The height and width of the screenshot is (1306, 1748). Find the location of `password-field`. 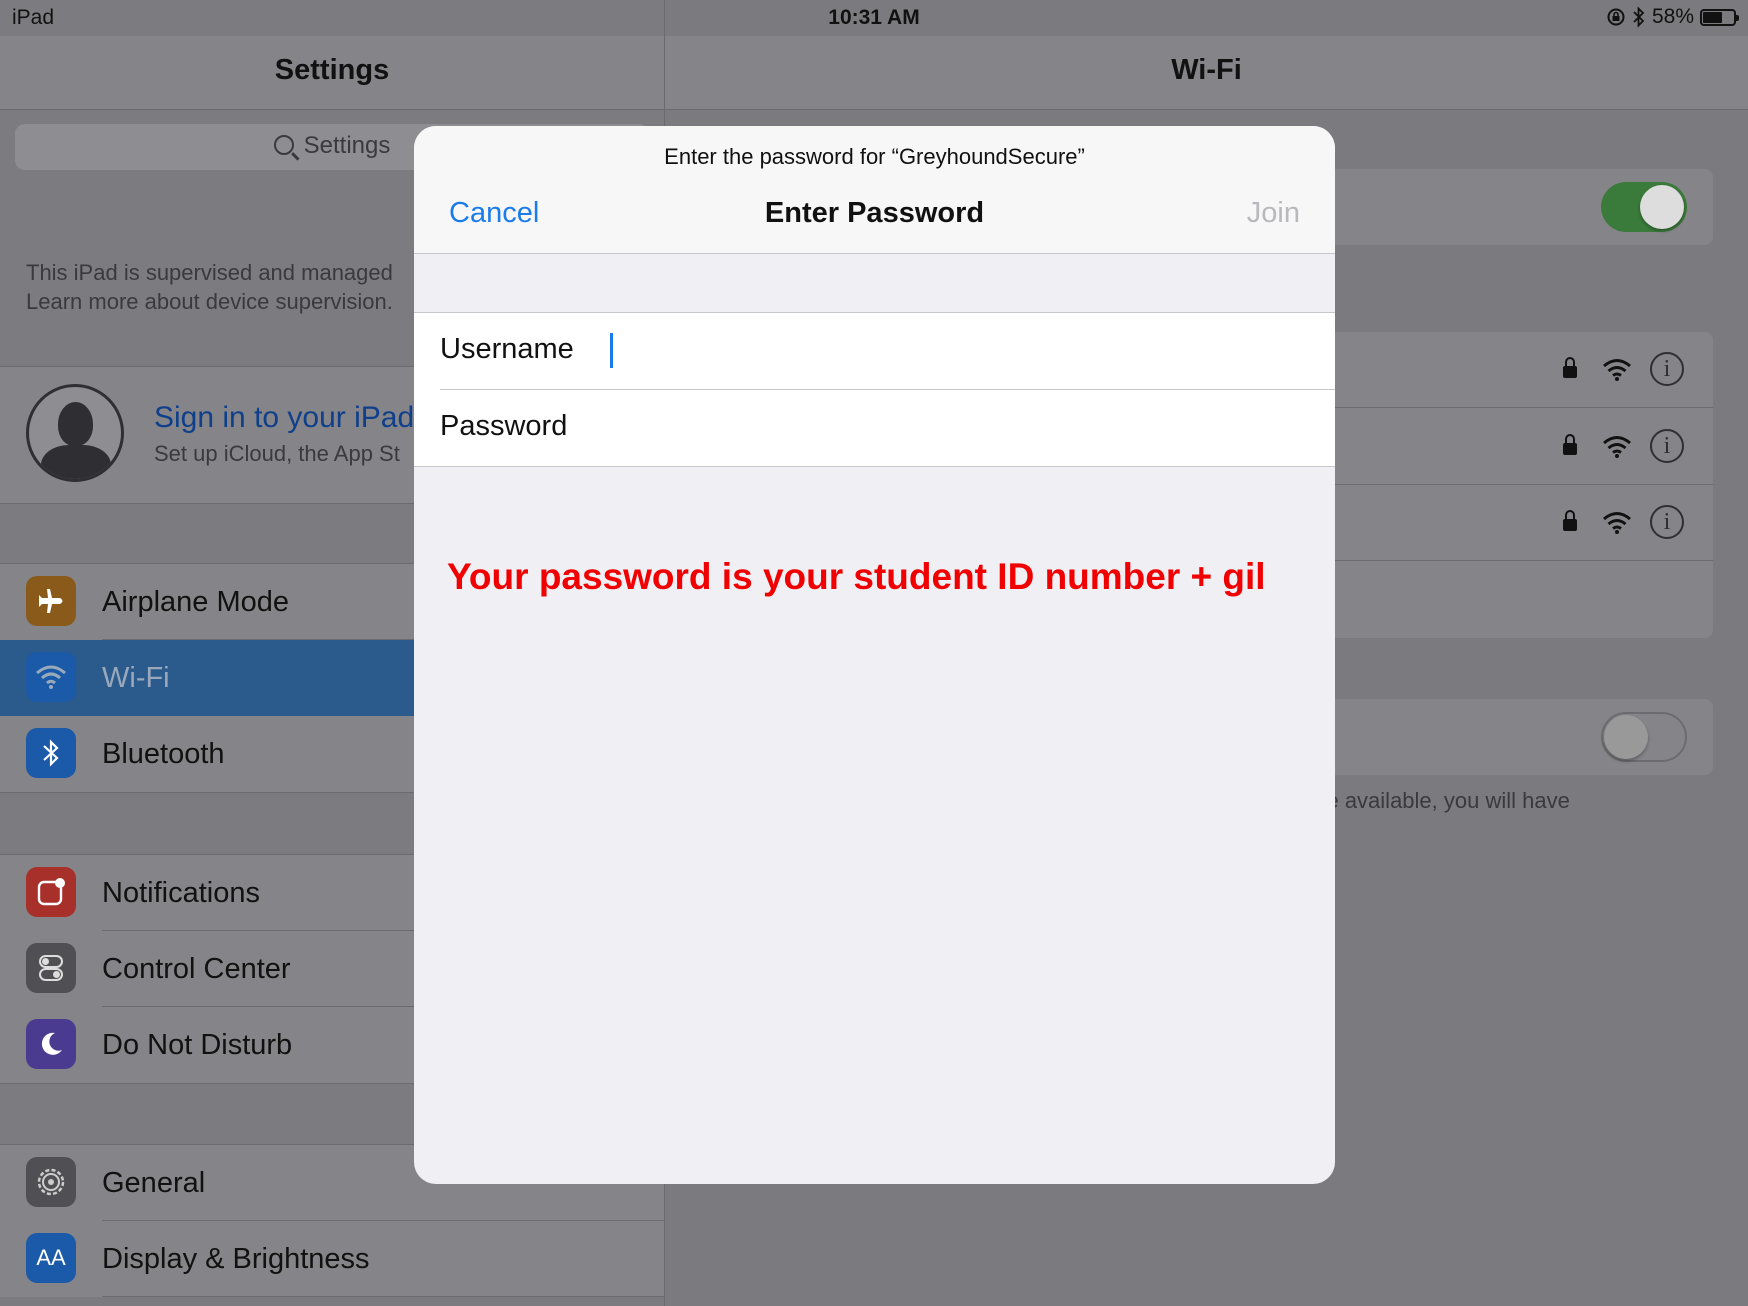

password-field is located at coordinates (957, 428).